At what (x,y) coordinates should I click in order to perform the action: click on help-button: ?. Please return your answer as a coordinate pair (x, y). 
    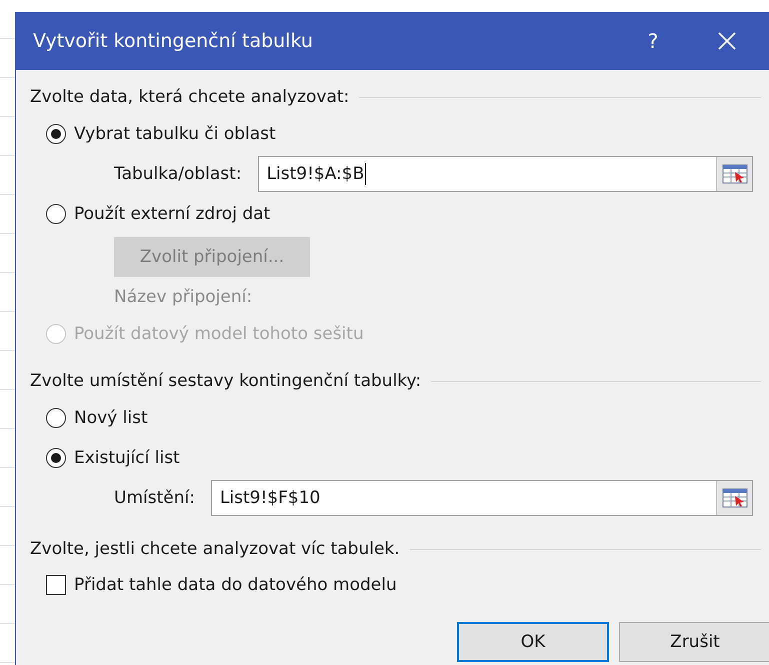
    Looking at the image, I should click on (653, 41).